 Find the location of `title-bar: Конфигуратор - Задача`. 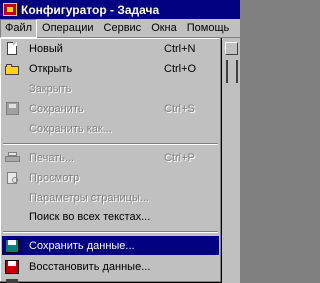

title-bar: Конфигуратор - Задача is located at coordinates (120, 9).